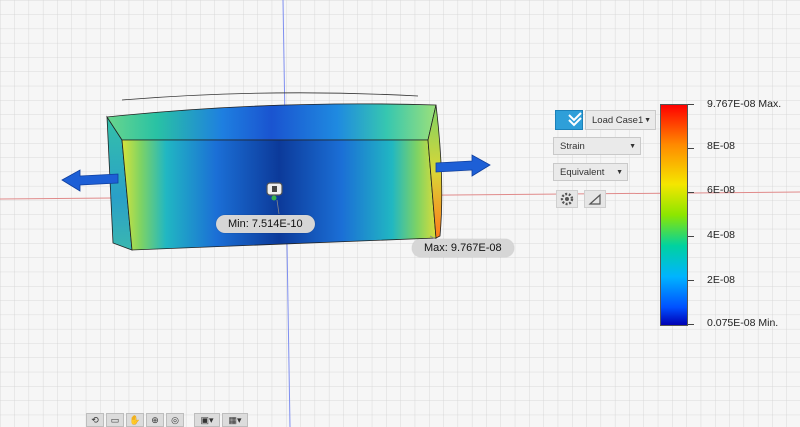 The image size is (800, 427). I want to click on probe-icon, so click(594, 199).